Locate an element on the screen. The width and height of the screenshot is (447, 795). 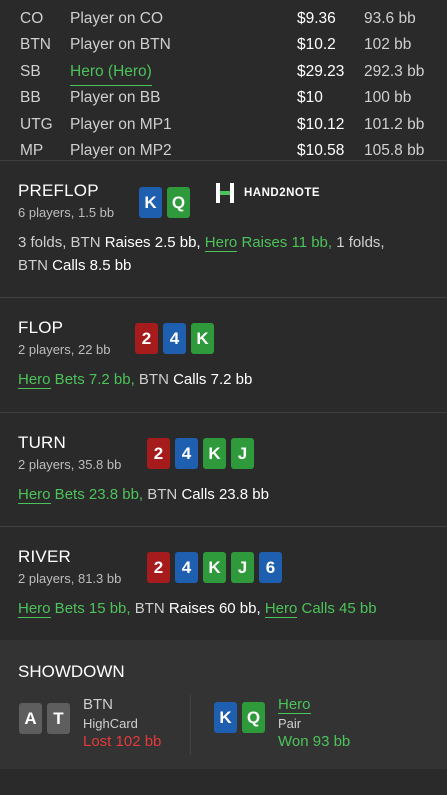
street-subtitle: 6 players, 1.5 bb is located at coordinates (66, 212).